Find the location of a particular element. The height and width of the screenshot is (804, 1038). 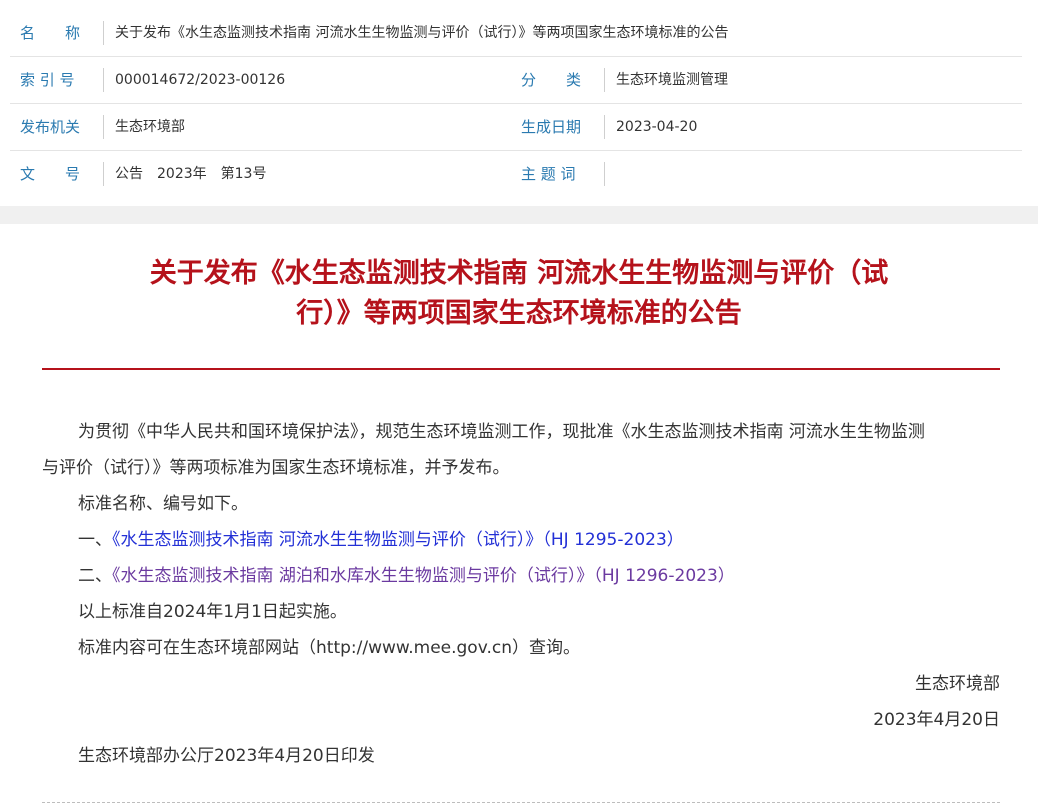

meta-row-index: 索 引 号 000014672/2023-00126 分 类 生态环境监测管理 is located at coordinates (516, 80).